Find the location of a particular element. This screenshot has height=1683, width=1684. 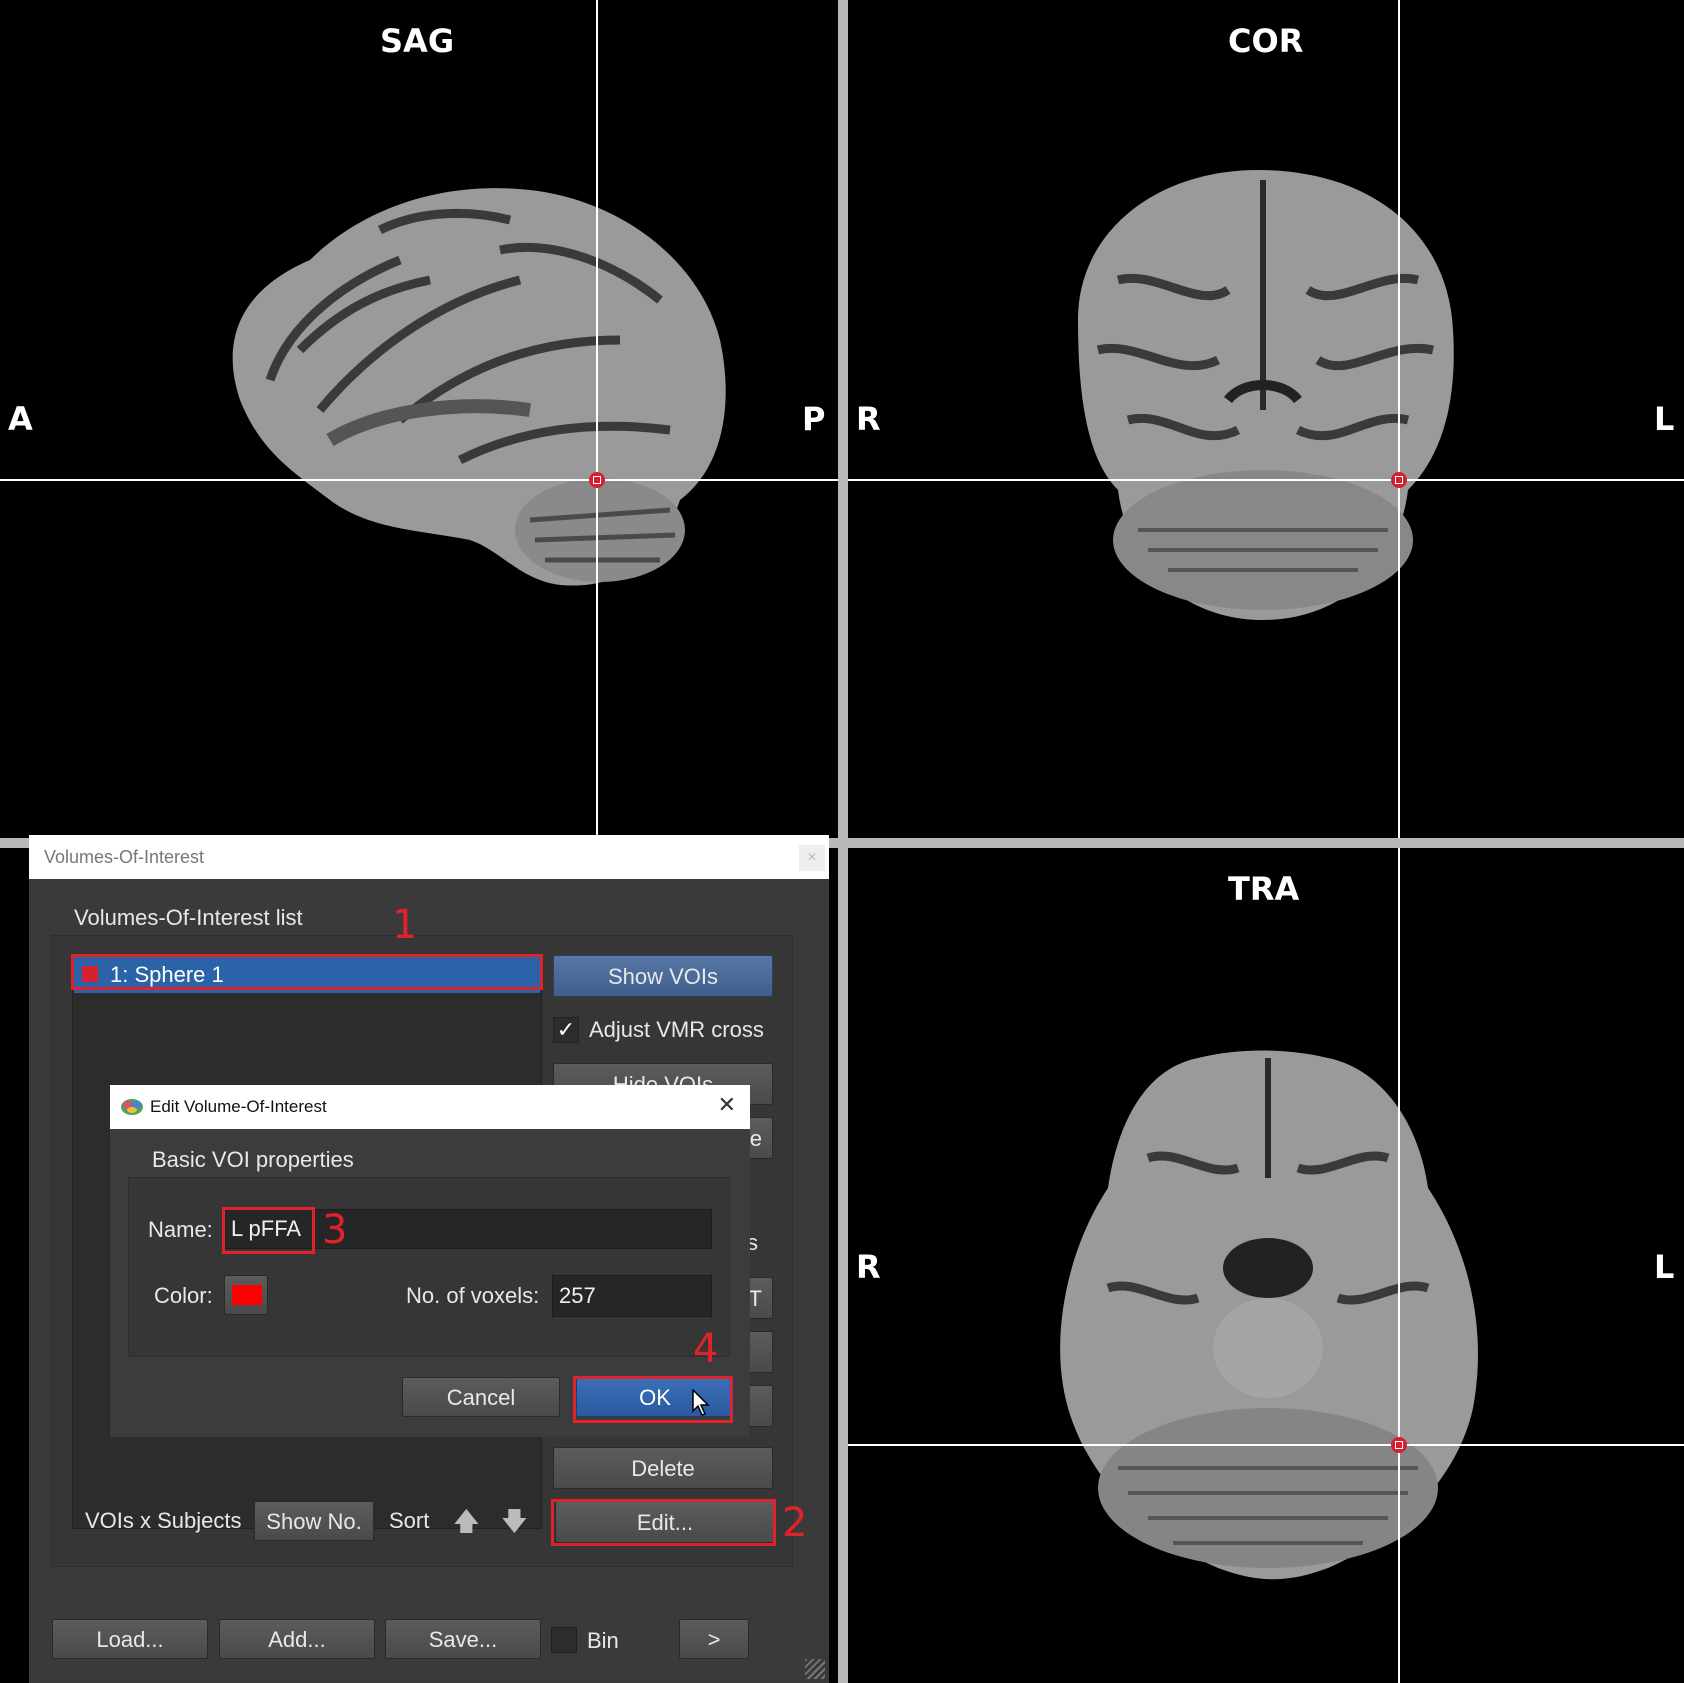

orientation-posterior: P is located at coordinates (814, 419).